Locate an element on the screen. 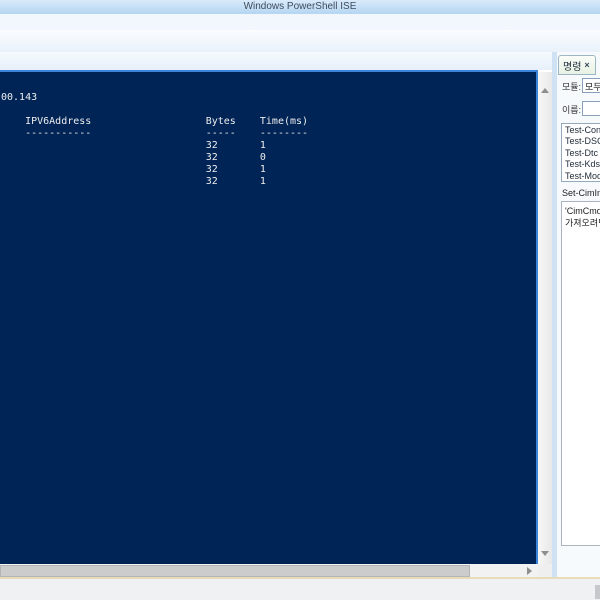 Image resolution: width=600 pixels, height=600 pixels. status-bar is located at coordinates (300, 588).